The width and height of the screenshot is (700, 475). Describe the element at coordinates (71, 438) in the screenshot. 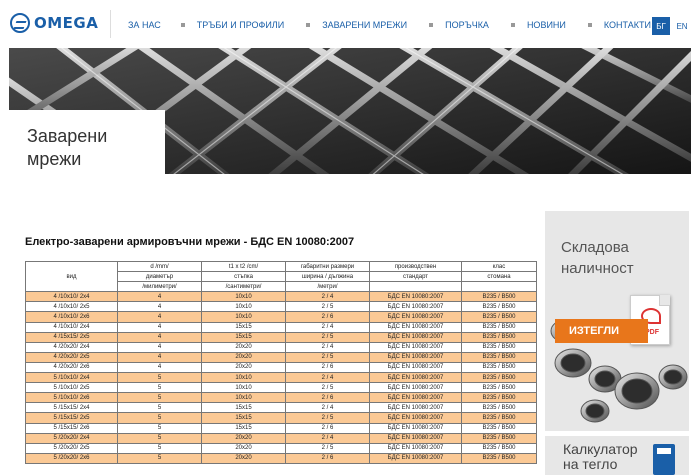

I see `table-cell: 5 /20x20/ 2x4` at that location.